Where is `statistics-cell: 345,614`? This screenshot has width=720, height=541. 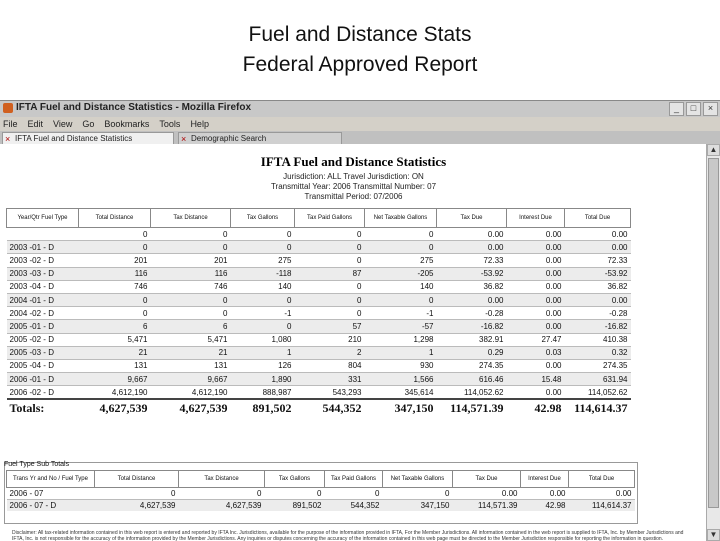
statistics-cell: 345,614 is located at coordinates (400, 392).